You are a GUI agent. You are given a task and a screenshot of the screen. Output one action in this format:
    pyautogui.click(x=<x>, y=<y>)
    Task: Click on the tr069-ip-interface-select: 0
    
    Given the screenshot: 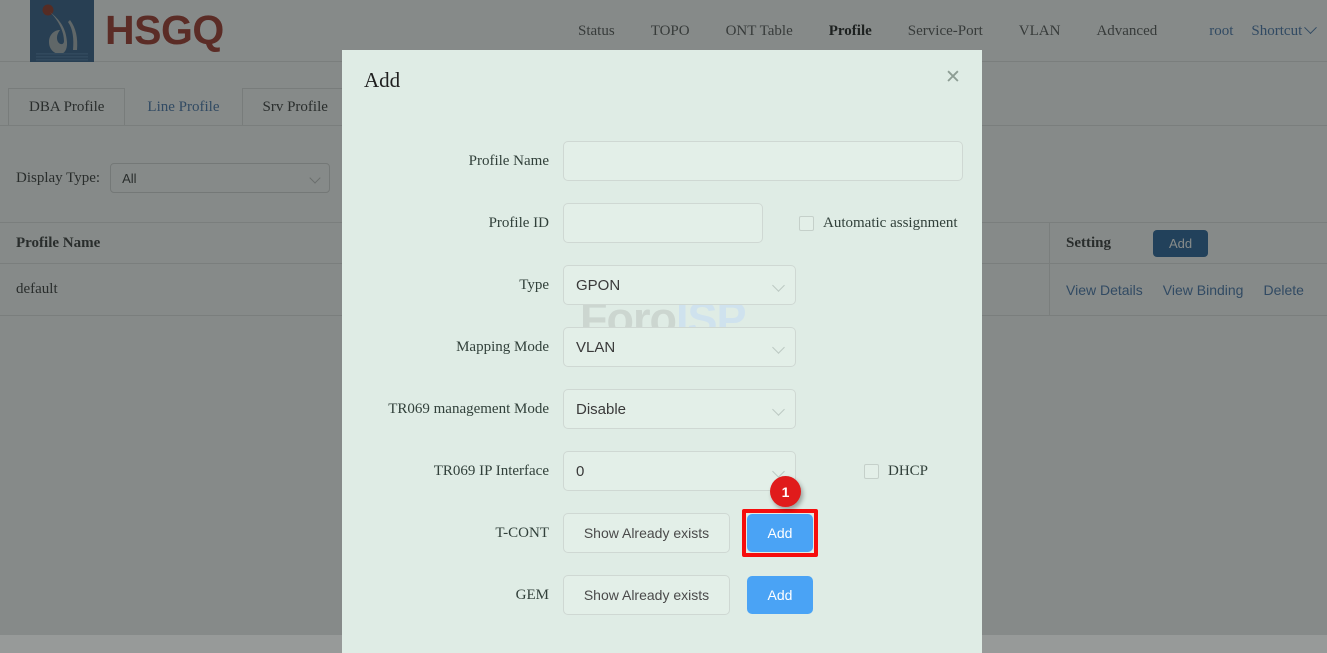 What is the action you would take?
    pyautogui.click(x=679, y=471)
    